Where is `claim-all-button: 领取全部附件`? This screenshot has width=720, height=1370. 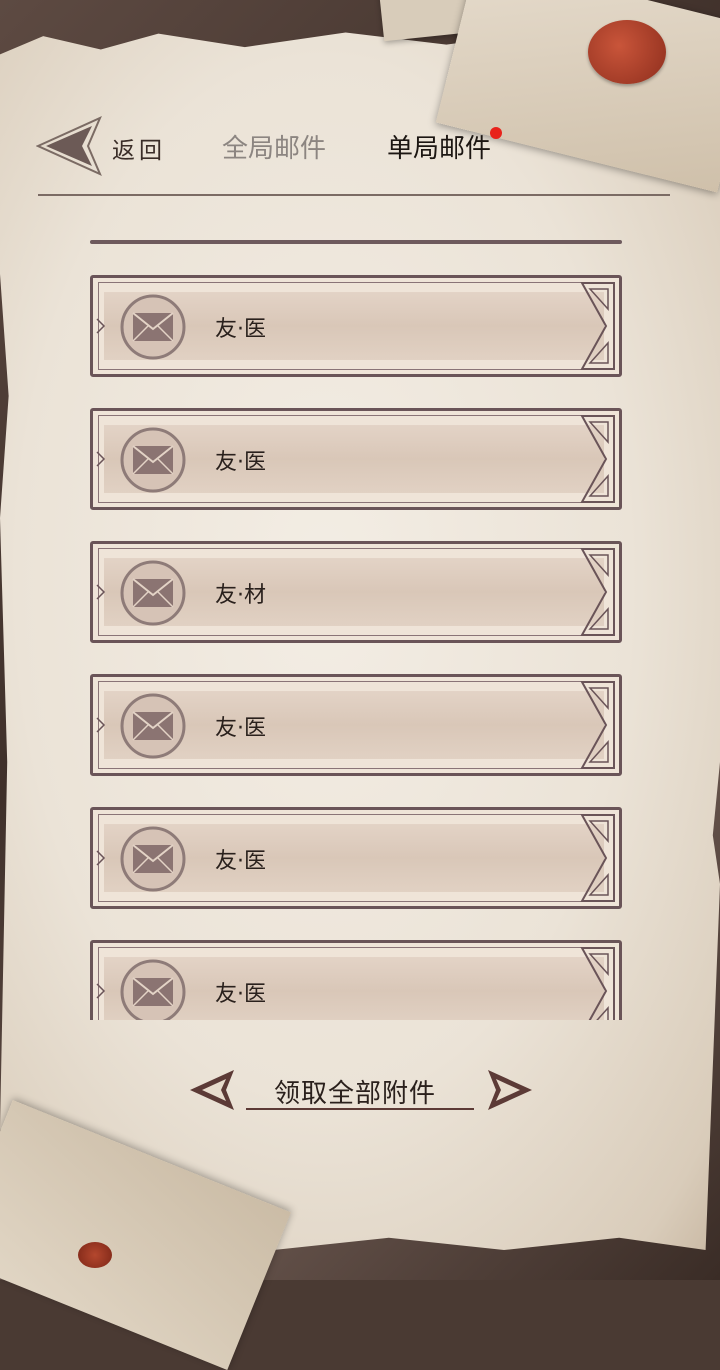 claim-all-button: 领取全部附件 is located at coordinates (360, 1092).